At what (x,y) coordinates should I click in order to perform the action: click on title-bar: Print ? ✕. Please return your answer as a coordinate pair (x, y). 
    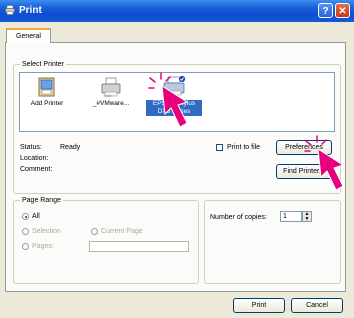
    Looking at the image, I should click on (177, 11).